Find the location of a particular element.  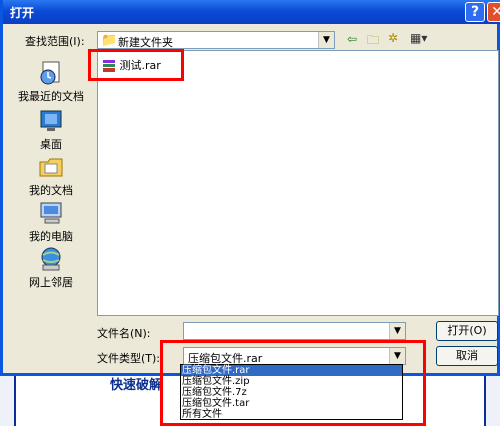

place-network: 网上邻居 is located at coordinates (51, 268).